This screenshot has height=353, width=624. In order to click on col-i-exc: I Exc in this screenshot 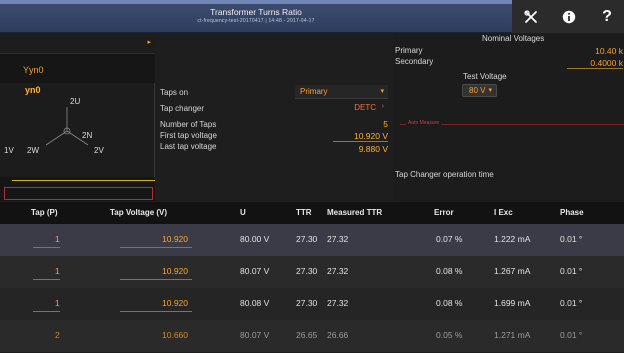, I will do `click(503, 212)`.